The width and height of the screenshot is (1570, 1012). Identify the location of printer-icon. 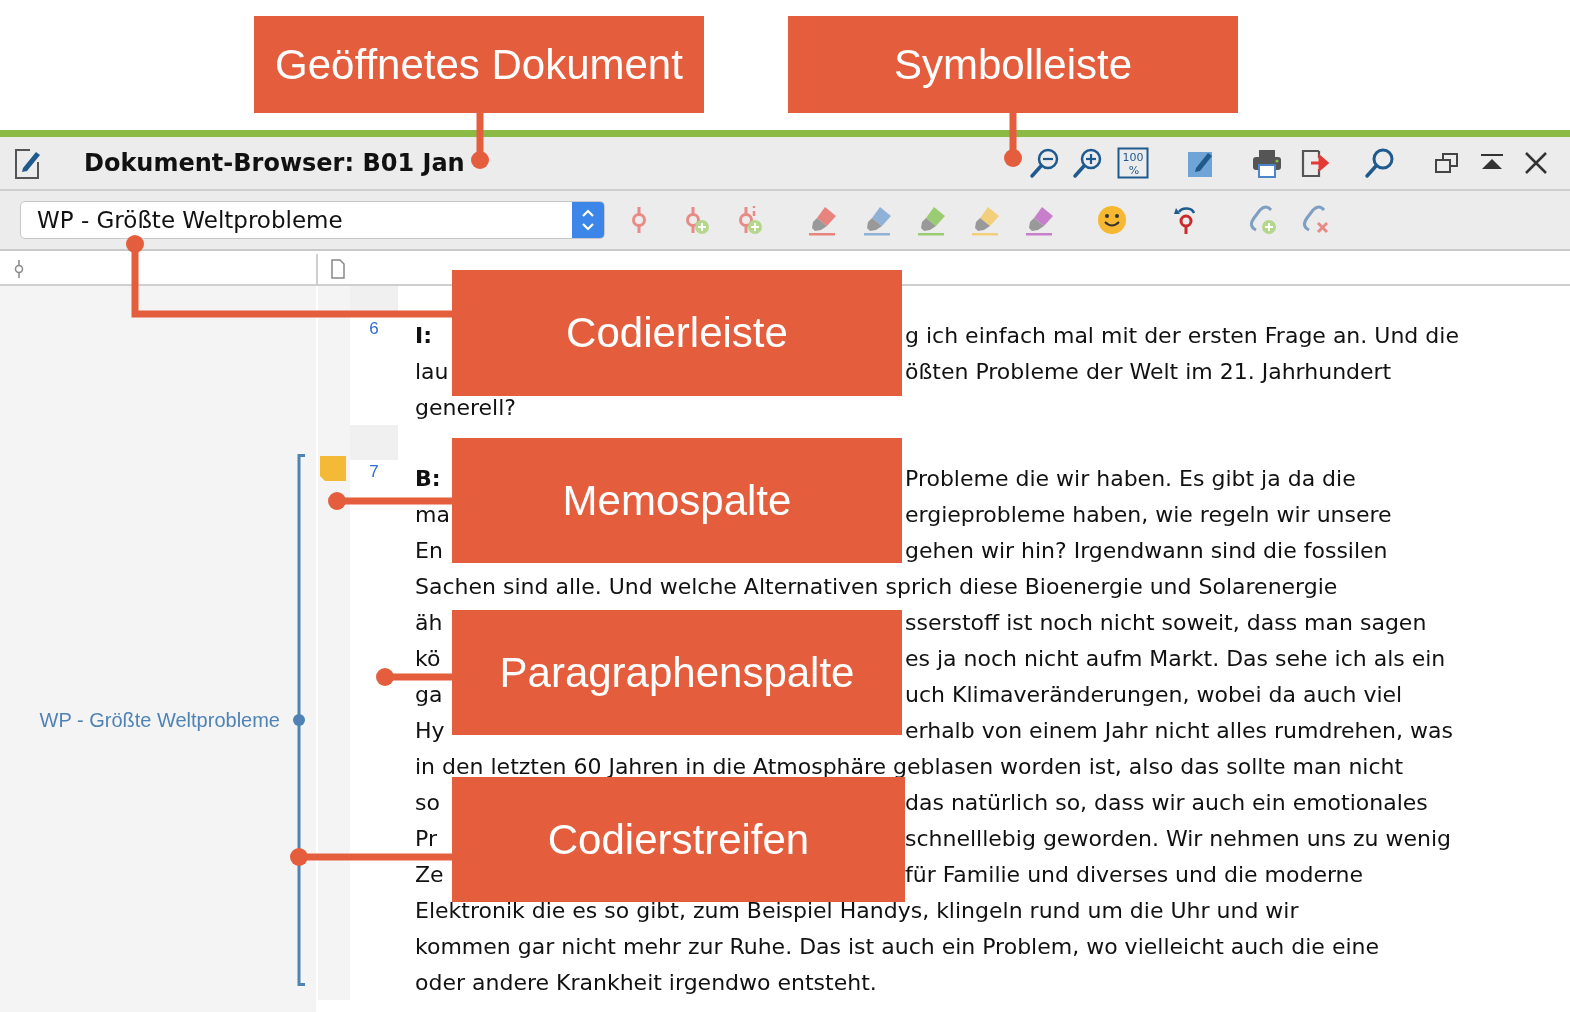
(1267, 163).